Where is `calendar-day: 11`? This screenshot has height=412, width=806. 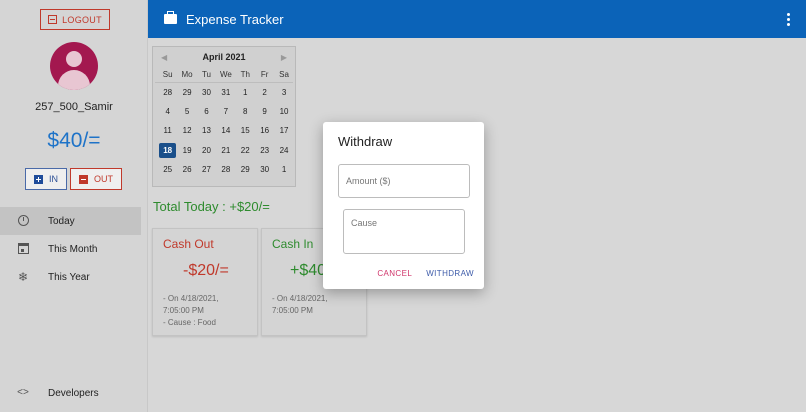 calendar-day: 11 is located at coordinates (167, 130).